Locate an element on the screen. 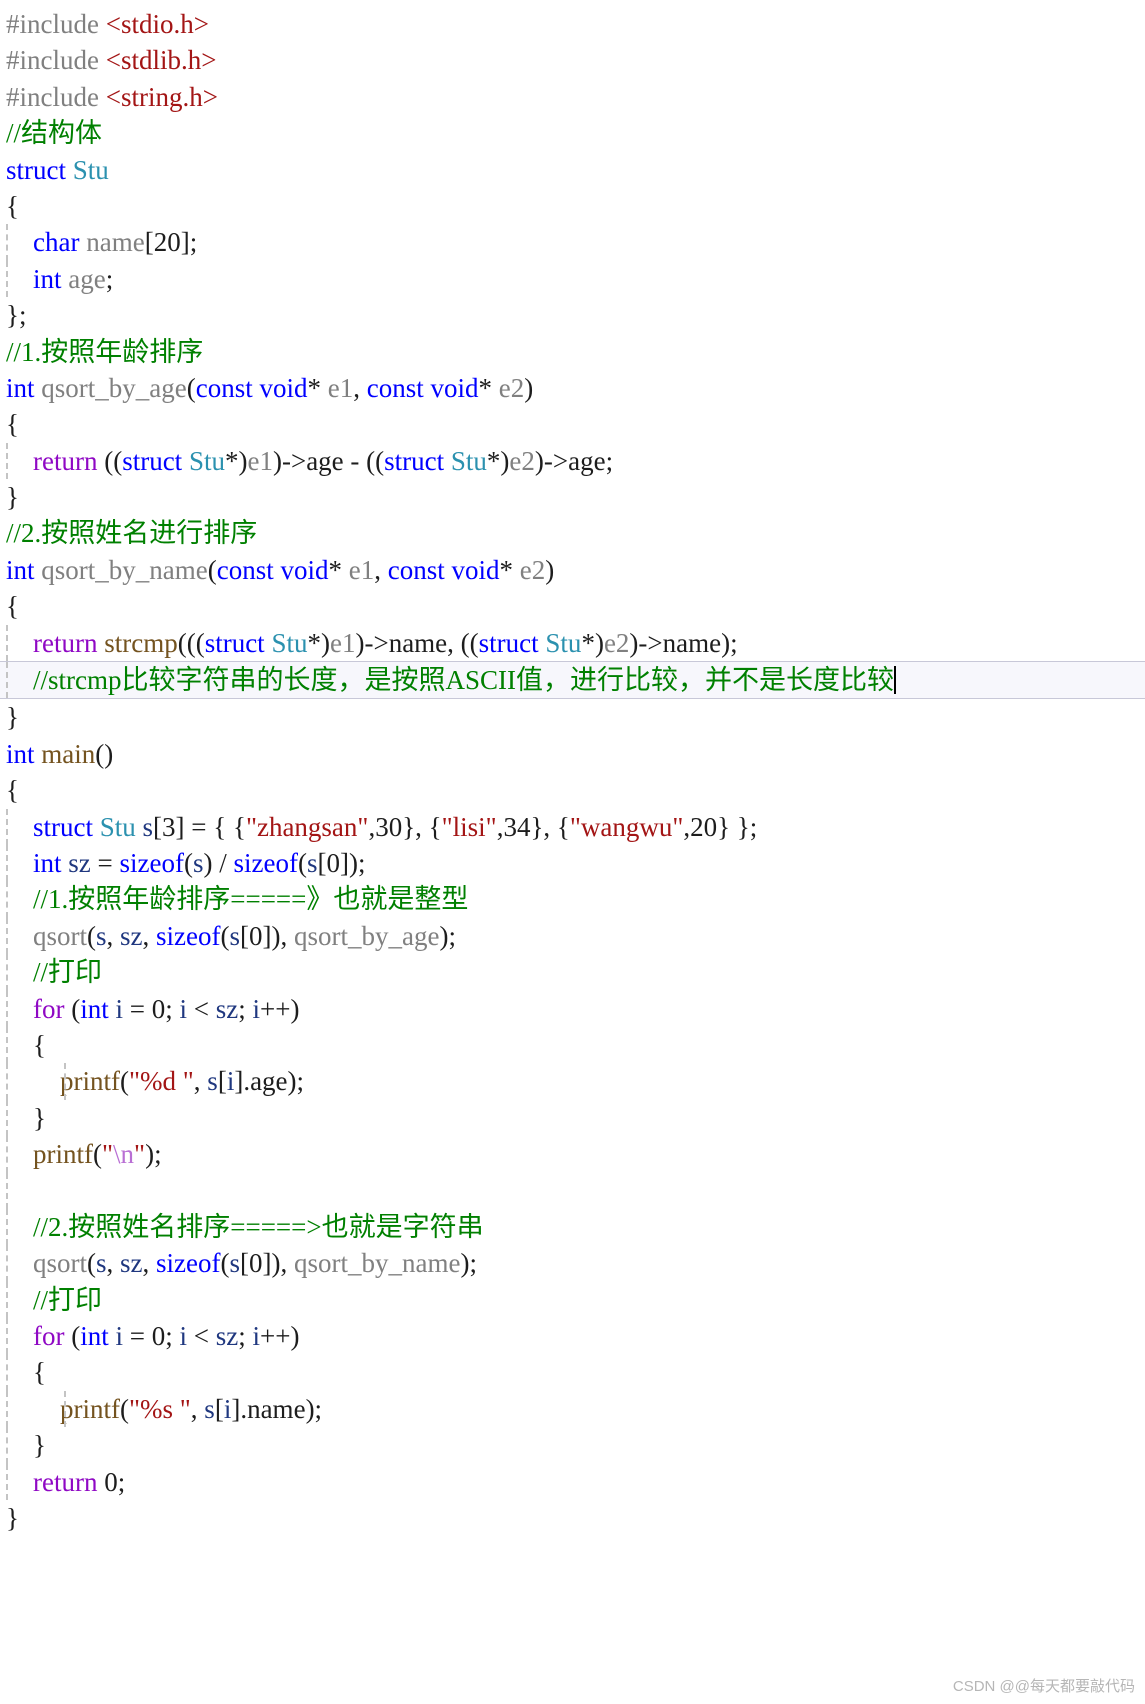 This screenshot has width=1145, height=1704. code-line: return 0; is located at coordinates (572, 1482).